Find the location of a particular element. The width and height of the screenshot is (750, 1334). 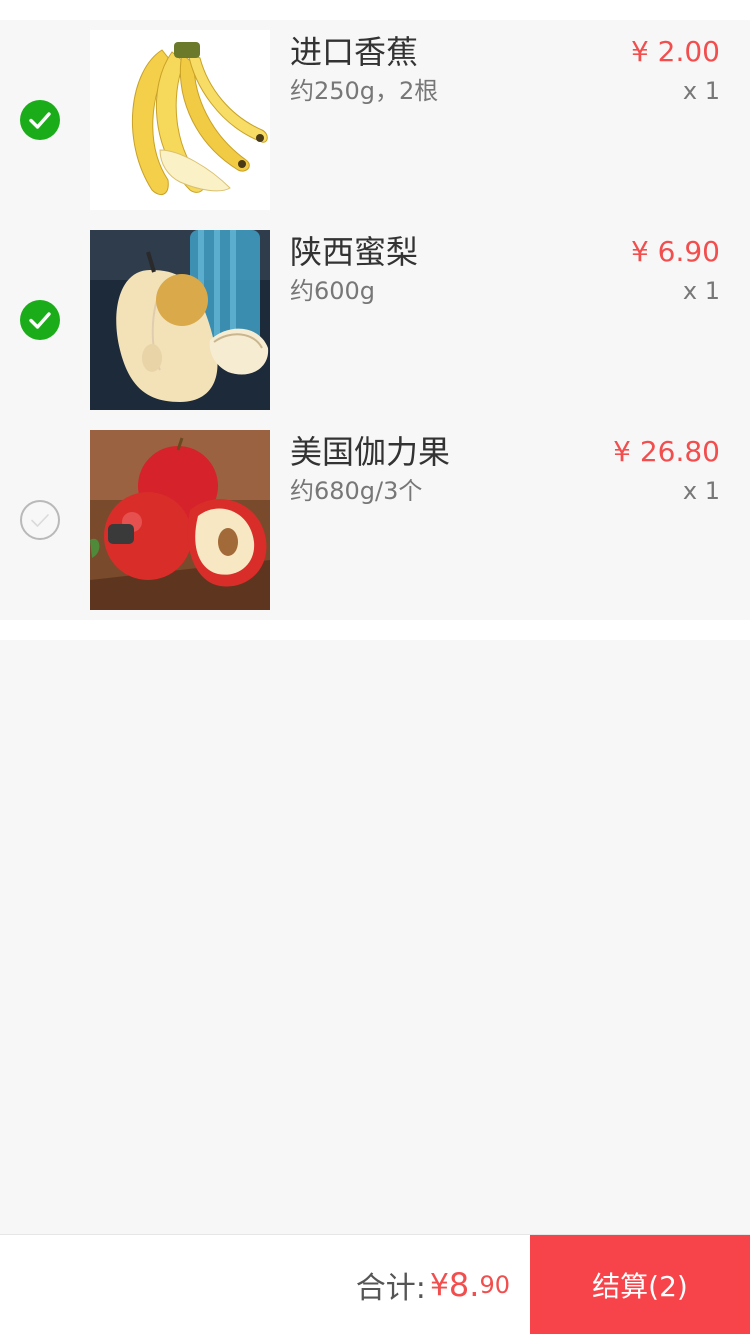

list-divider is located at coordinates (375, 630).